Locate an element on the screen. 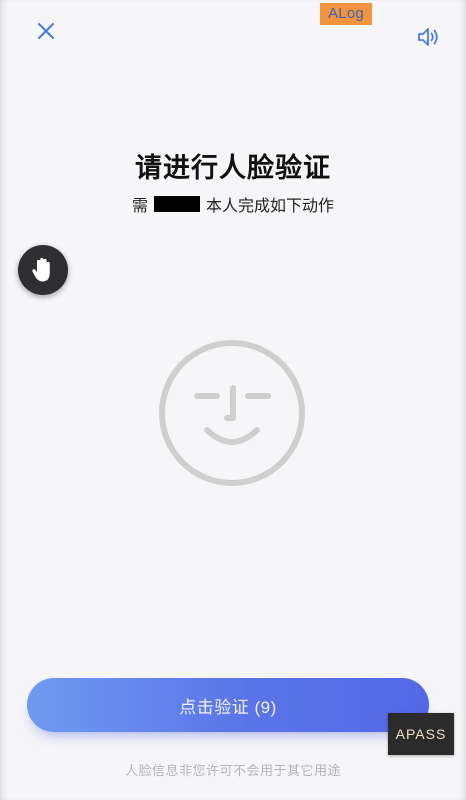 The image size is (466, 800). subtitle-prefix: 需 is located at coordinates (139, 205).